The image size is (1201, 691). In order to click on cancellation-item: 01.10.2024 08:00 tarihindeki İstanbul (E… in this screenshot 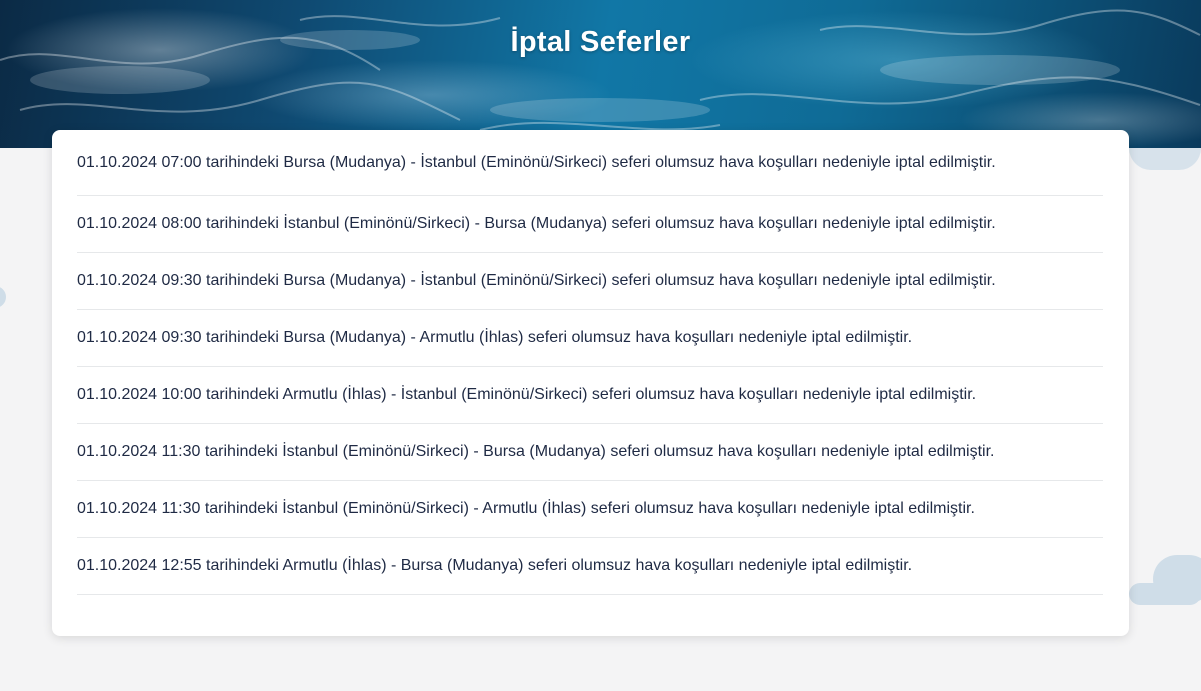, I will do `click(590, 224)`.